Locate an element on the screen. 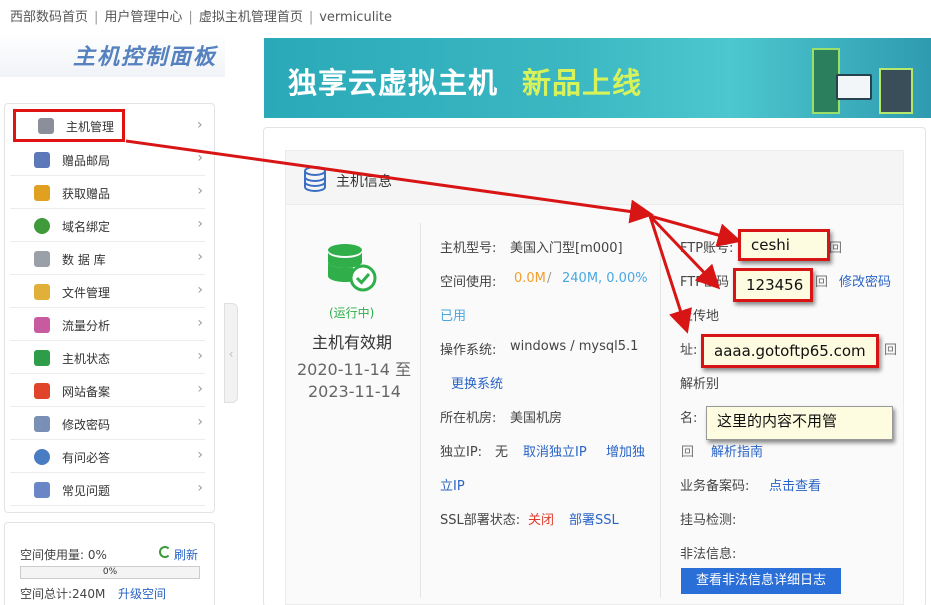 The width and height of the screenshot is (931, 605). annotation-ftp-password: 123456 is located at coordinates (773, 285).